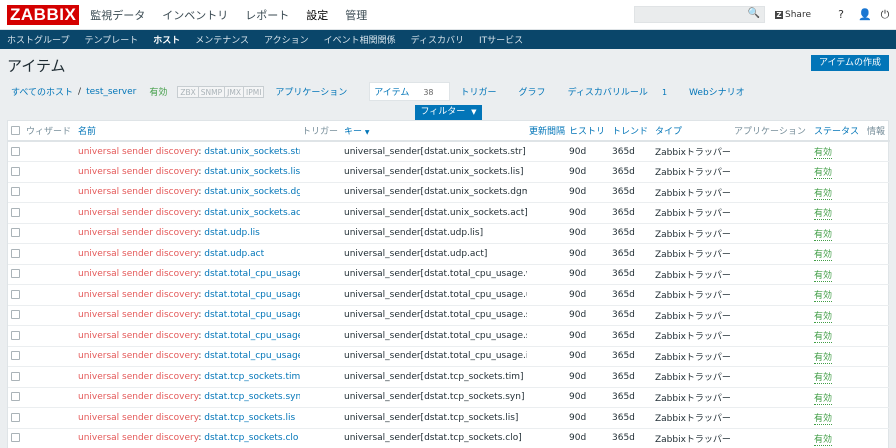 This screenshot has height=448, width=896. Describe the element at coordinates (484, 91) in the screenshot. I see `tab-triggers: トリガー` at that location.